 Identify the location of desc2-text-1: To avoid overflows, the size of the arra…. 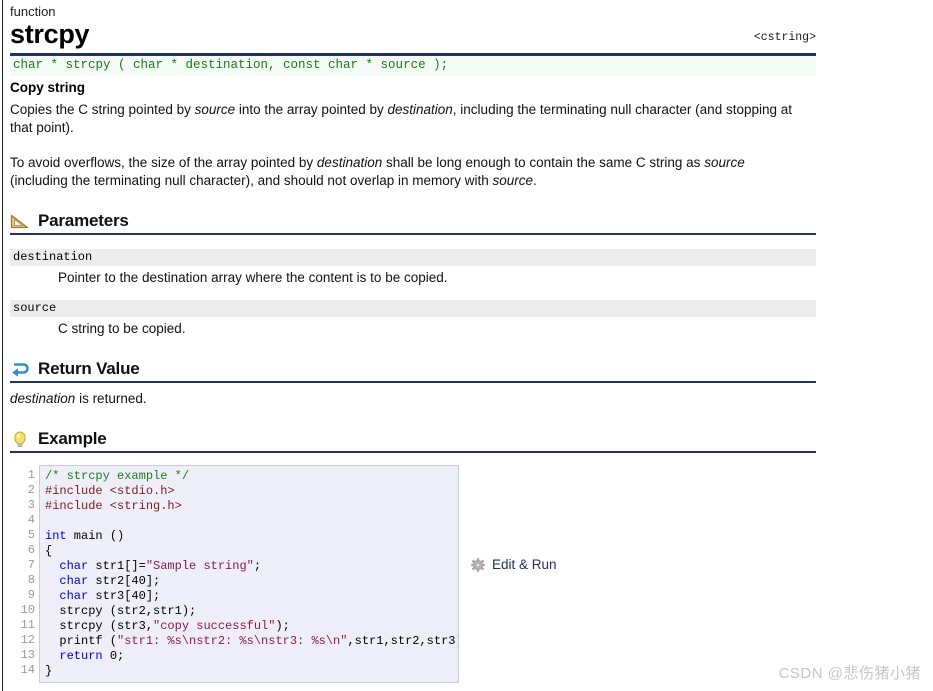
(163, 162).